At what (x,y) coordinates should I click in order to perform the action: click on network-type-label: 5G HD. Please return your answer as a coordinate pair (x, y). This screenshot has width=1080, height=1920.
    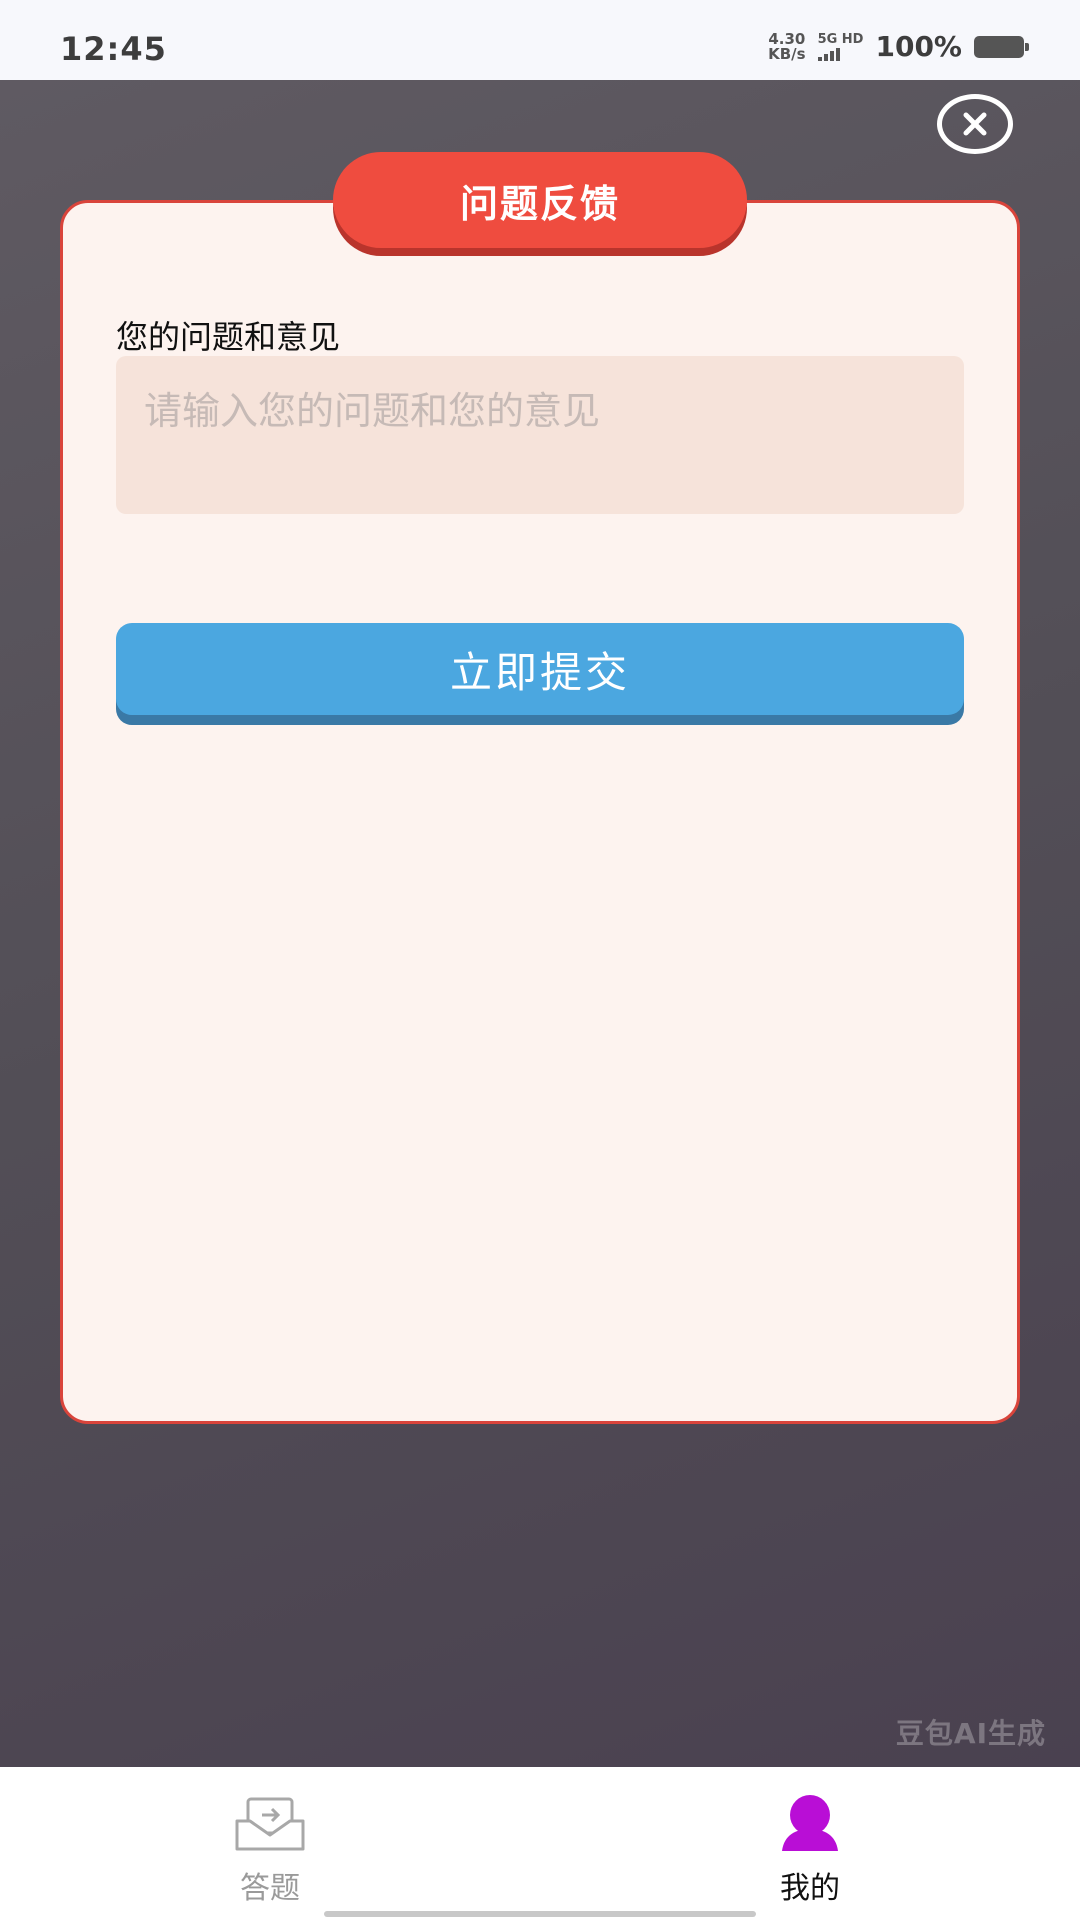
    Looking at the image, I should click on (840, 39).